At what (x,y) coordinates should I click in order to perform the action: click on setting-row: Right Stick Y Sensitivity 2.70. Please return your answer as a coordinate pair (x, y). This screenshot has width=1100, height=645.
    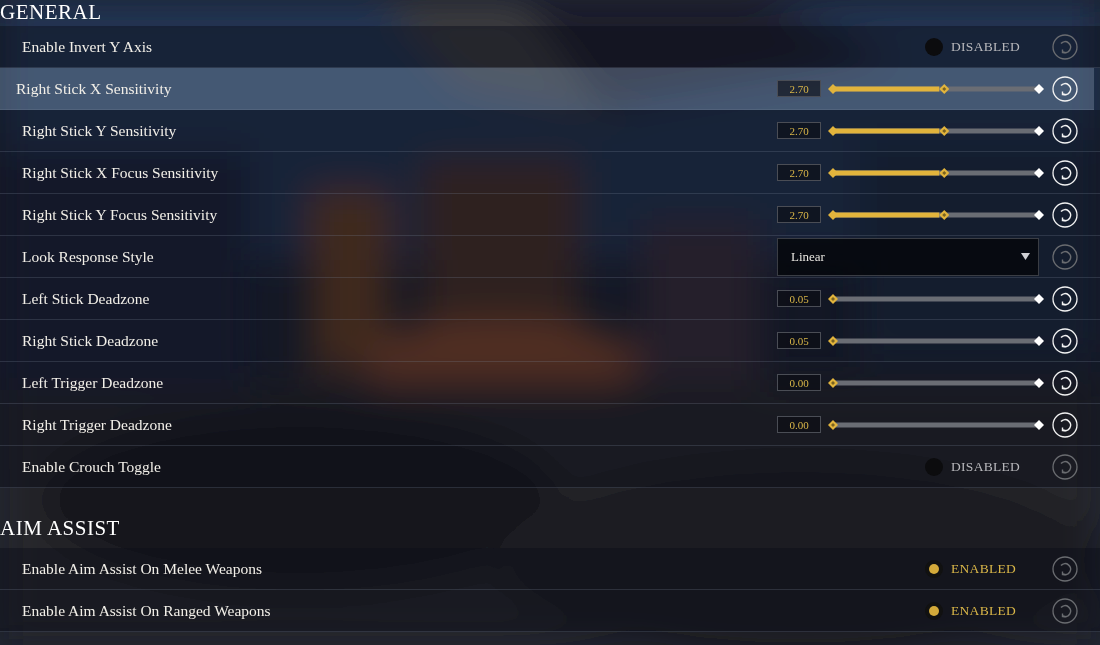
    Looking at the image, I should click on (550, 131).